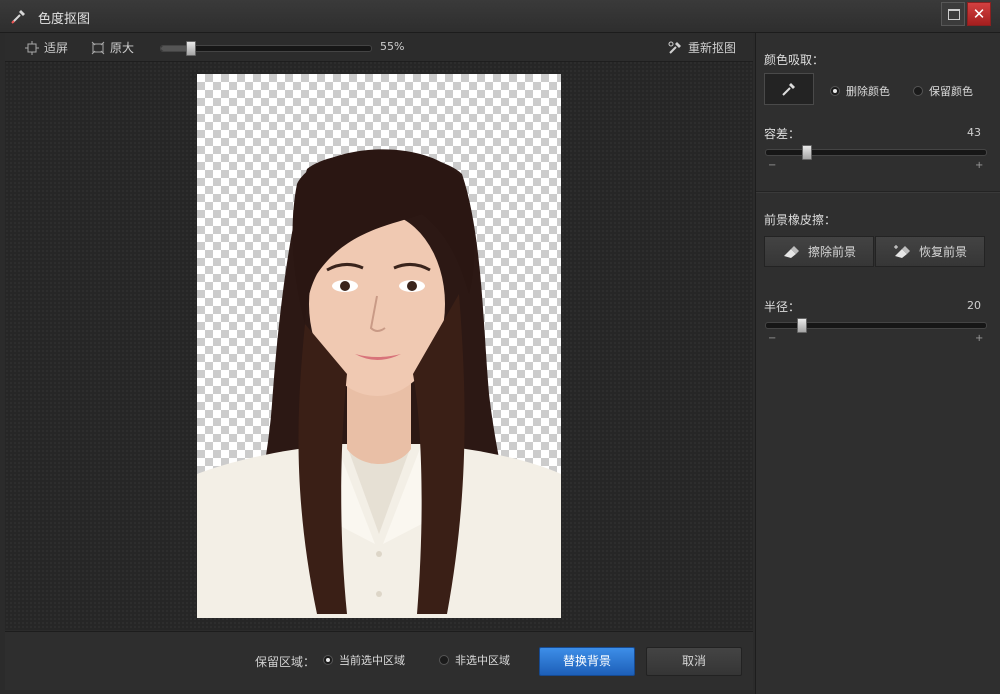 The height and width of the screenshot is (694, 1000). Describe the element at coordinates (806, 152) in the screenshot. I see `tolerance-slider-thumb` at that location.